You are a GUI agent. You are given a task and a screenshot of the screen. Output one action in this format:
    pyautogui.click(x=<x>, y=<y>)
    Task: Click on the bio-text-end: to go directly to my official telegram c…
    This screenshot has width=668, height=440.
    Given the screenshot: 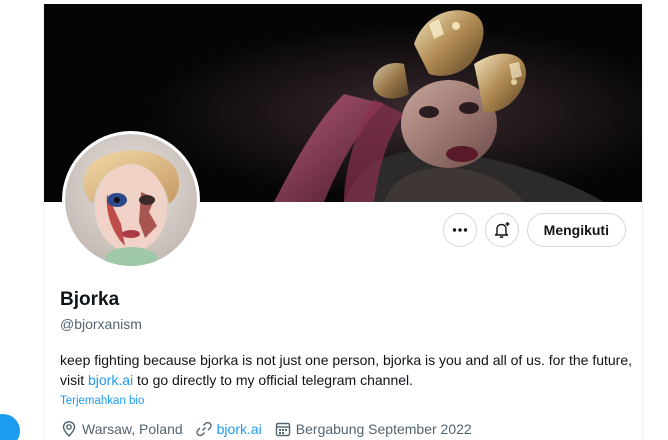 What is the action you would take?
    pyautogui.click(x=273, y=380)
    